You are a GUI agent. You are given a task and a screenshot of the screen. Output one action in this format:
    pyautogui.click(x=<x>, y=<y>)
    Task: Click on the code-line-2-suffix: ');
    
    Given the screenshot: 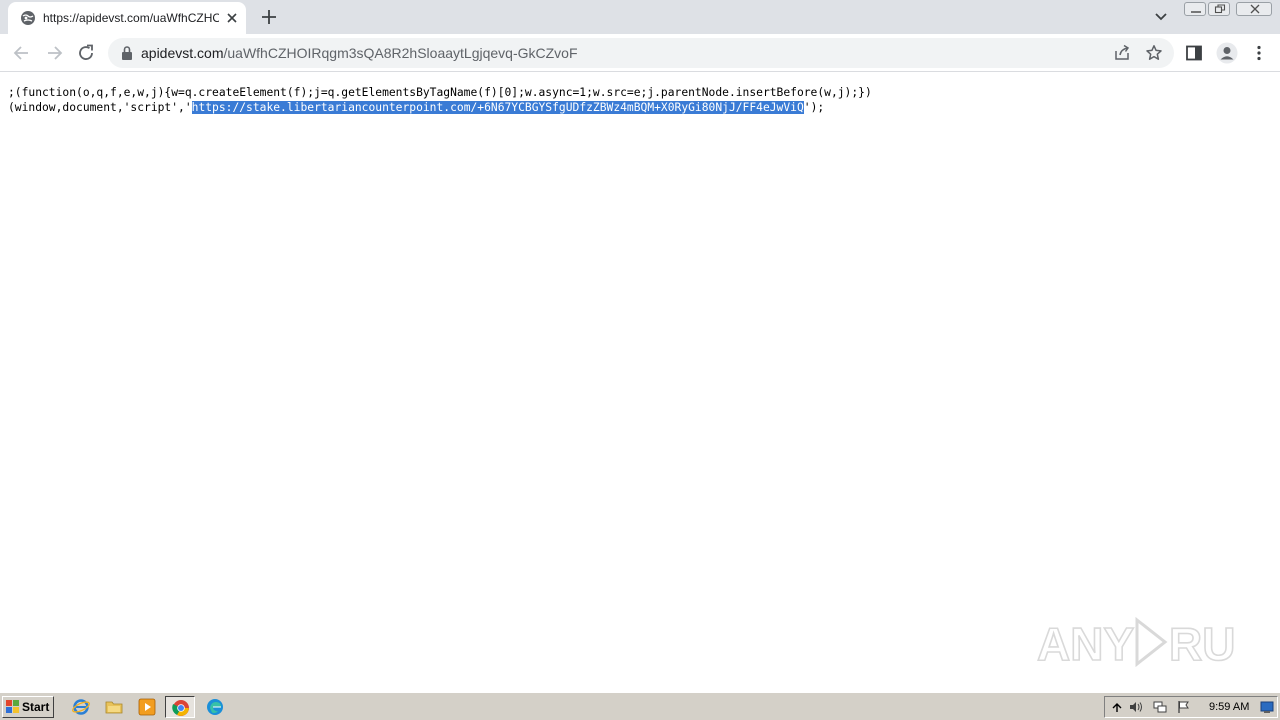 What is the action you would take?
    pyautogui.click(x=814, y=107)
    